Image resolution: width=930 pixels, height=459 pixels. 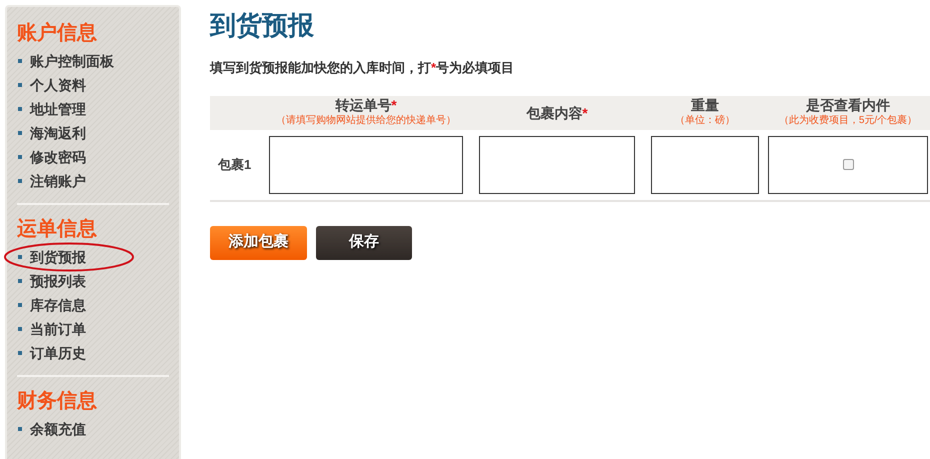 What do you see at coordinates (58, 85) in the screenshot?
I see `sidebar-link: 个人资料` at bounding box center [58, 85].